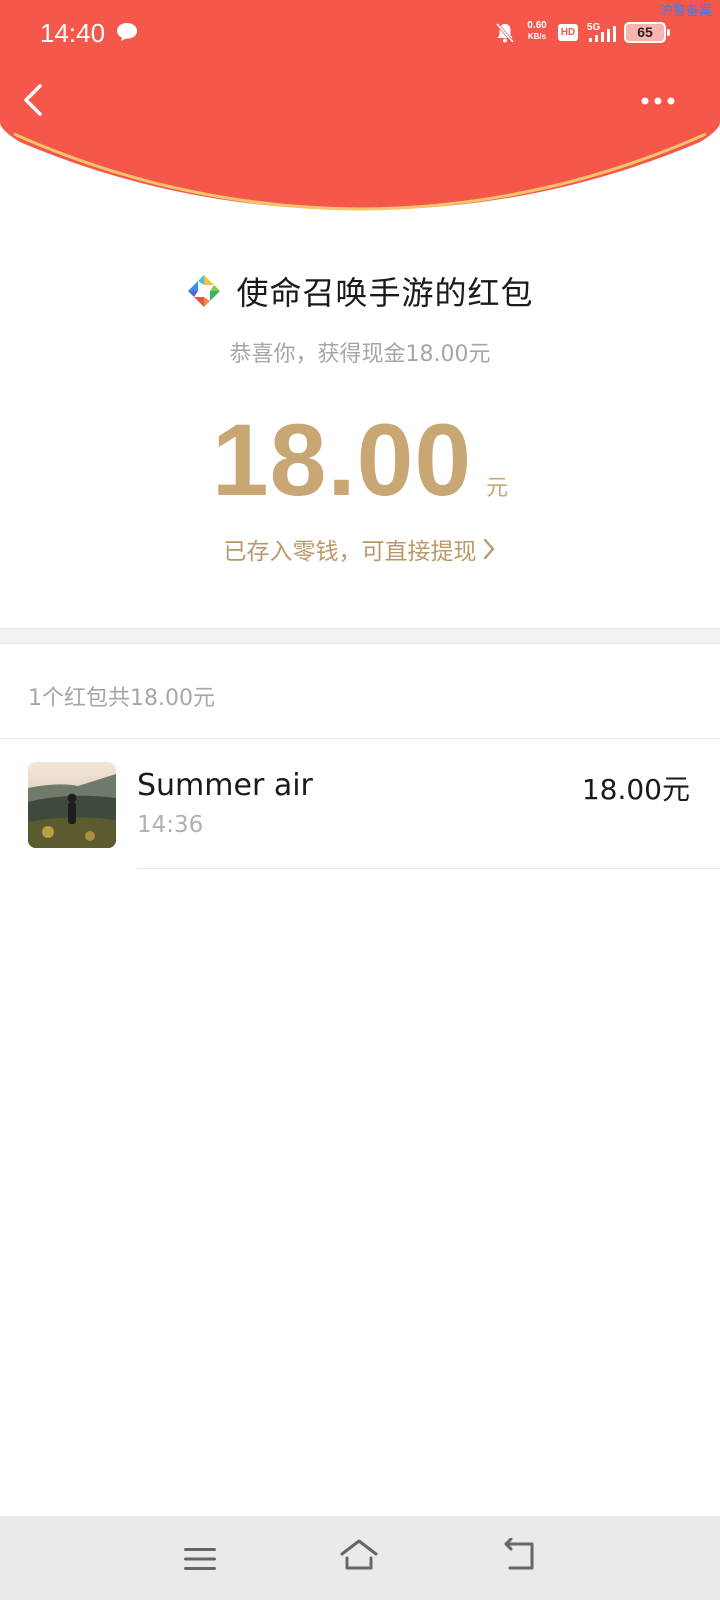 This screenshot has width=720, height=1600. I want to click on back-icon, so click(520, 1555).